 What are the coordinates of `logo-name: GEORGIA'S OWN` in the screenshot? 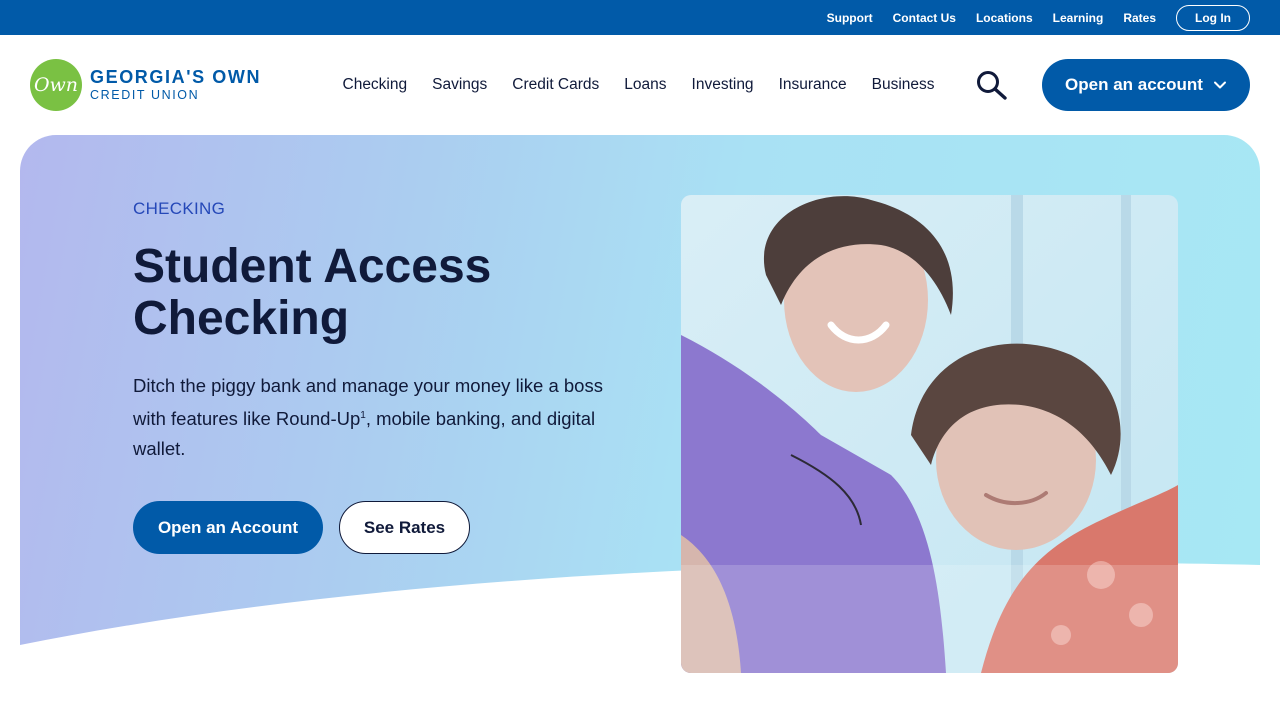 It's located at (176, 77).